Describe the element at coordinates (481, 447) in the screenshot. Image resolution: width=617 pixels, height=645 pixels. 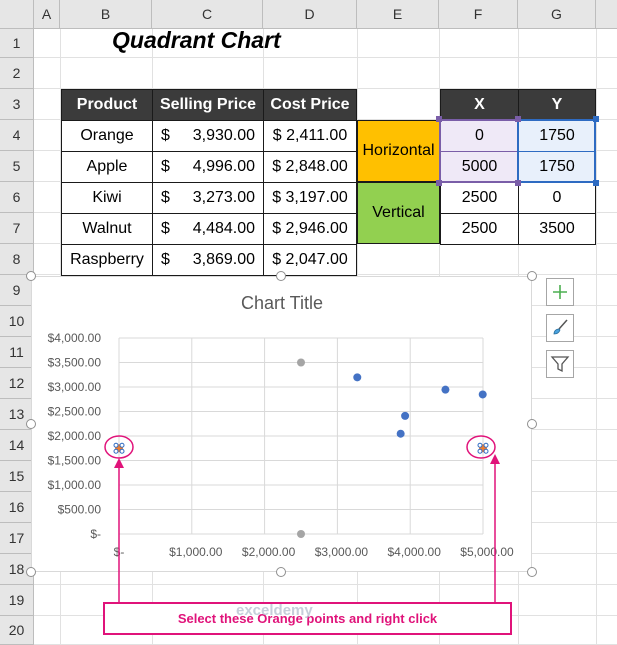
I see `highlight-ellipse-right` at that location.